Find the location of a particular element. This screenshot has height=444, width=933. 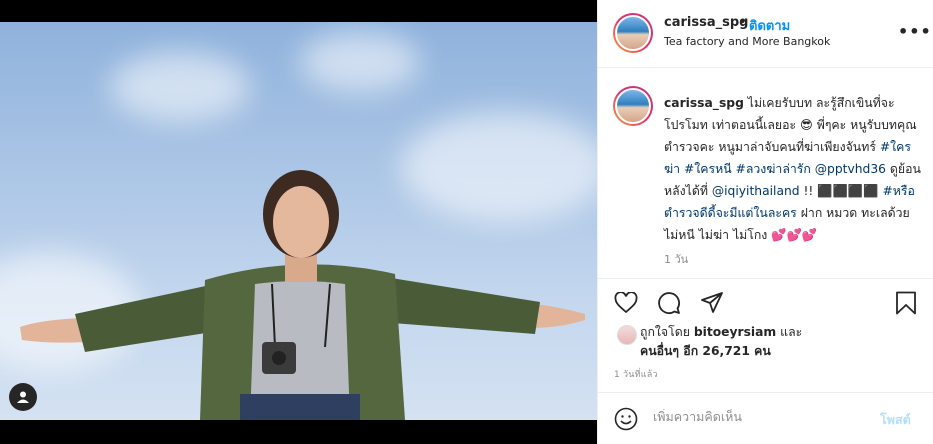

comment-icon is located at coordinates (669, 303).